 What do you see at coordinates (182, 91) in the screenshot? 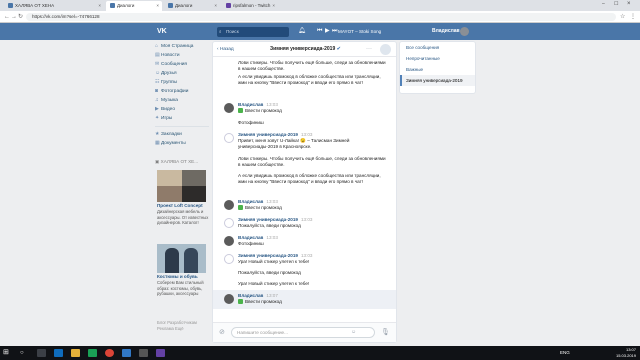
I see `menu-item-photos: ◙ Фотографии` at bounding box center [182, 91].